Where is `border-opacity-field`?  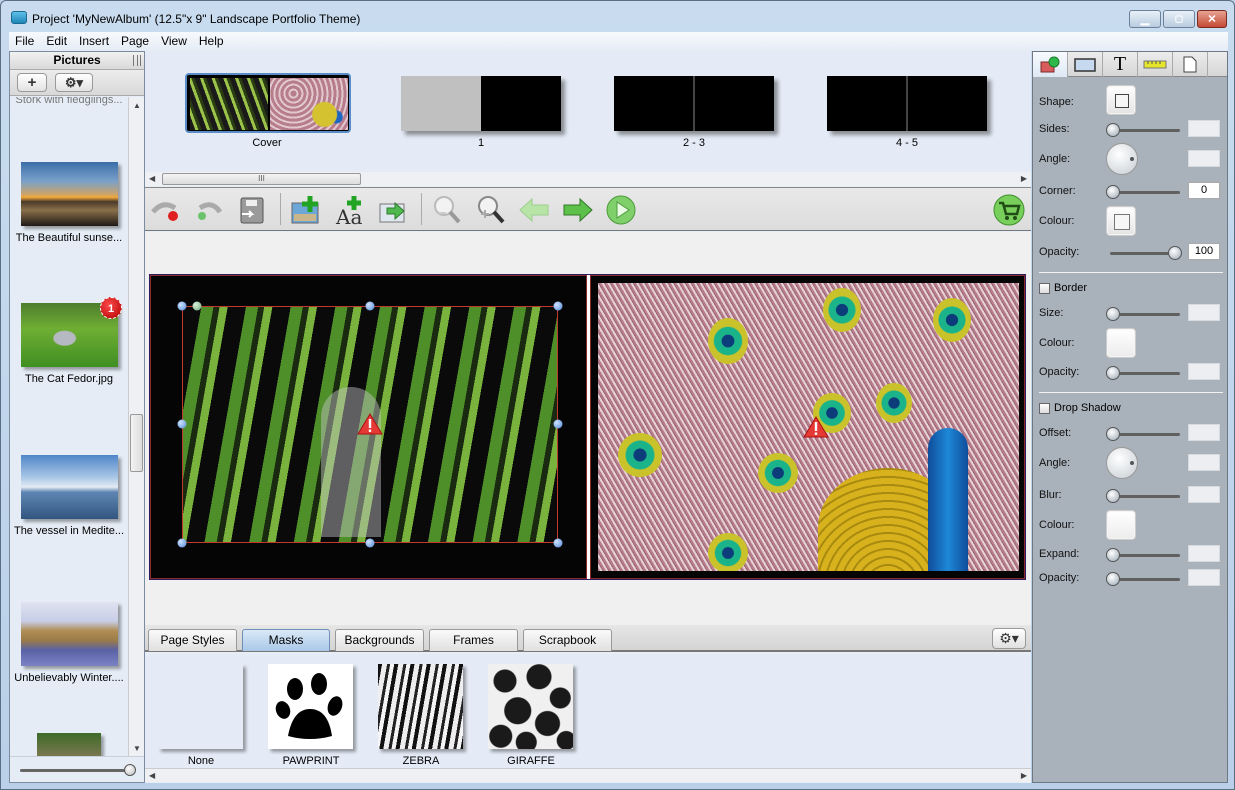
border-opacity-field is located at coordinates (1204, 371).